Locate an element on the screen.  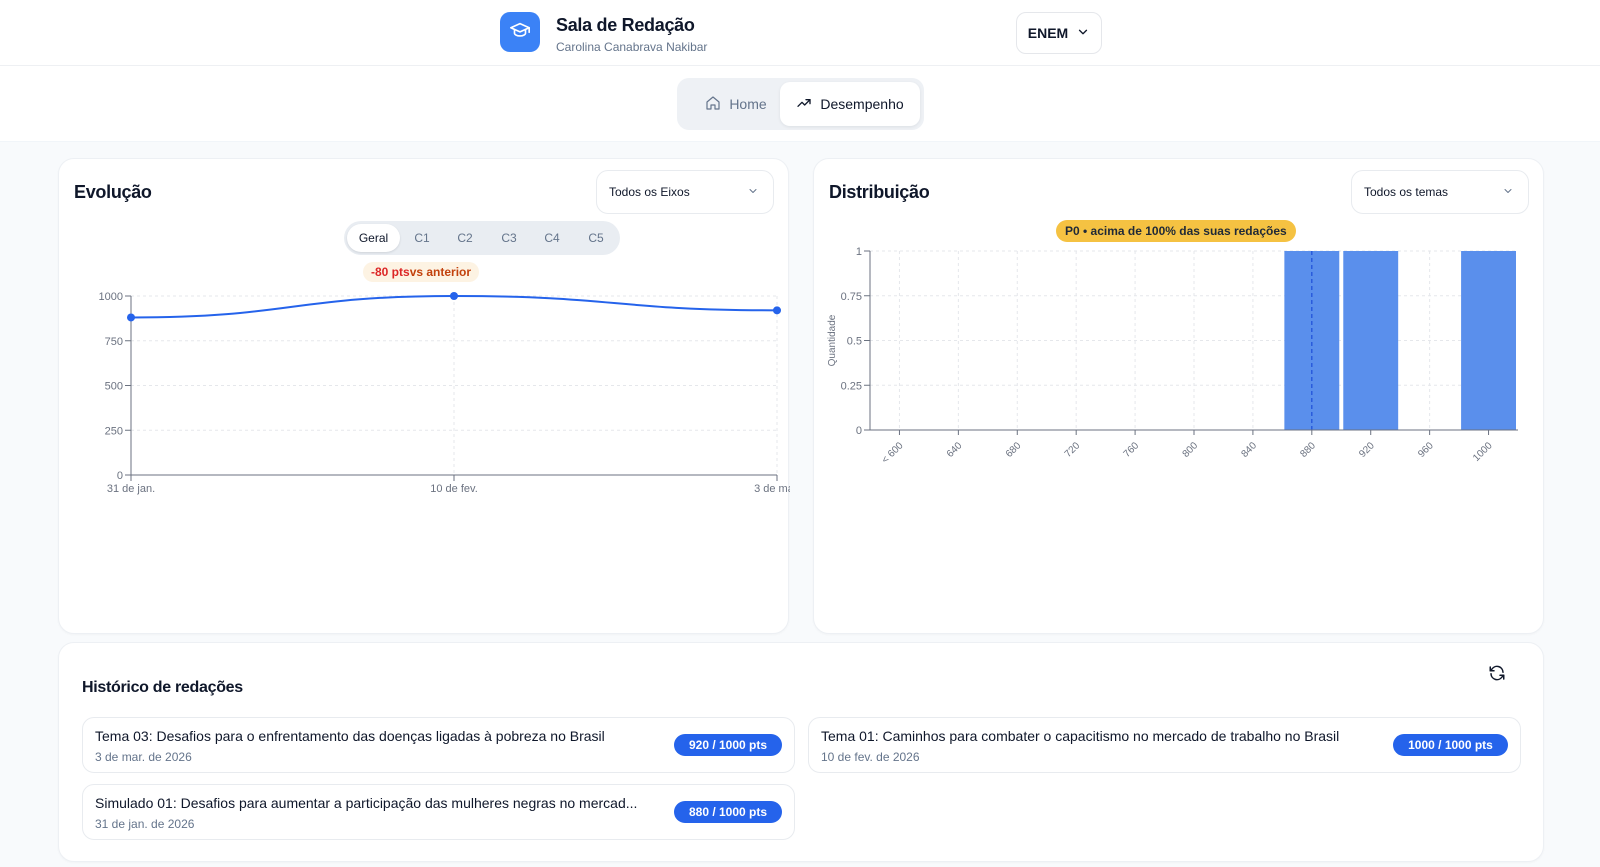
x-tick-label: 640 is located at coordinates (955, 450).